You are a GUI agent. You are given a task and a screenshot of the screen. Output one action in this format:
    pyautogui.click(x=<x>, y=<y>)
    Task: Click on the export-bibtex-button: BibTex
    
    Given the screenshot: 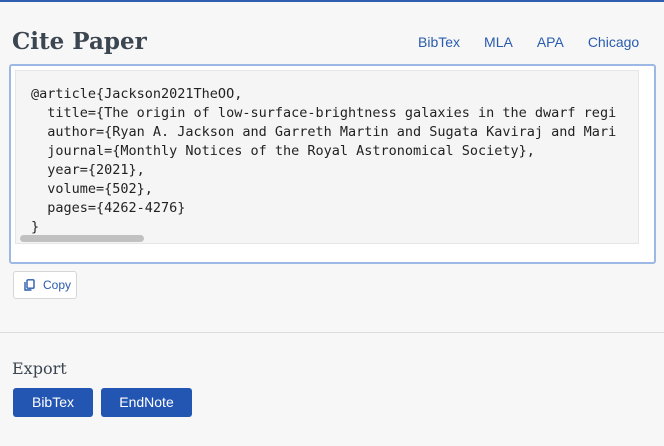 What is the action you would take?
    pyautogui.click(x=53, y=402)
    